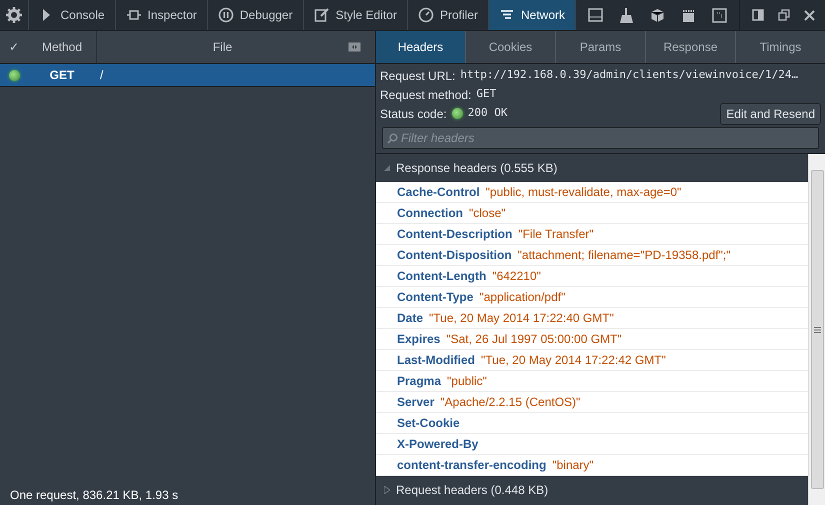 The width and height of the screenshot is (825, 505). I want to click on split-console-icon, so click(595, 15).